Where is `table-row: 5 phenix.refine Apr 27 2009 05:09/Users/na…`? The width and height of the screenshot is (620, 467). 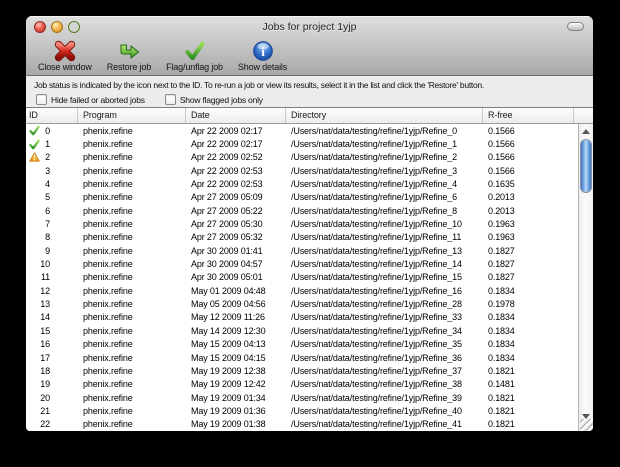
table-row: 5 phenix.refine Apr 27 2009 05:09/Users/na… is located at coordinates (302, 197).